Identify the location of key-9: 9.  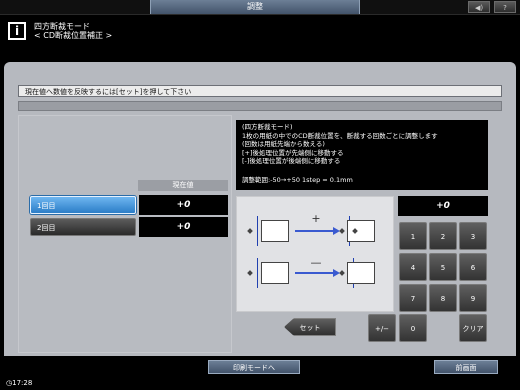
(473, 298).